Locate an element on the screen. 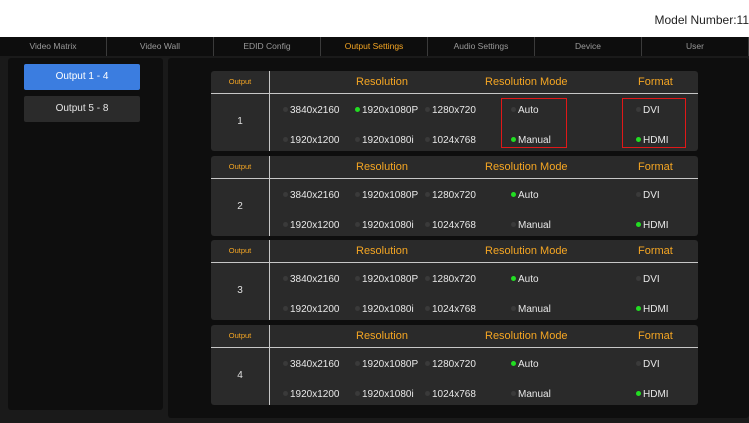 Image resolution: width=749 pixels, height=423 pixels. tab-edid-config: EDID Config is located at coordinates (267, 46).